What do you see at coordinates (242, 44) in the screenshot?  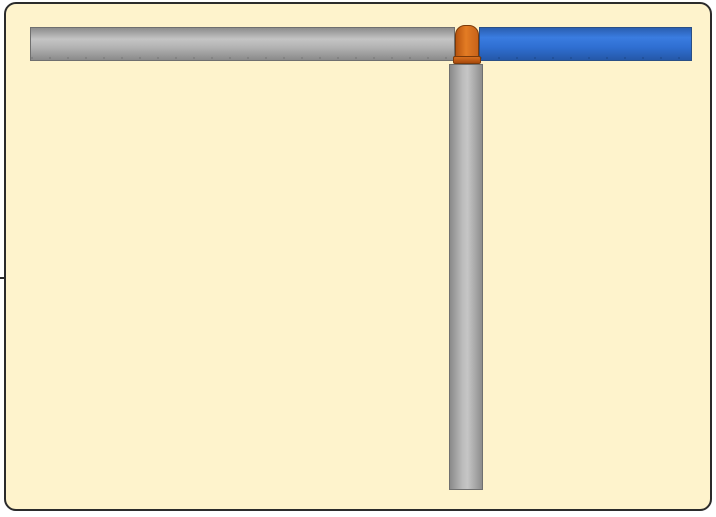 I see `horizontal-pipe-left` at bounding box center [242, 44].